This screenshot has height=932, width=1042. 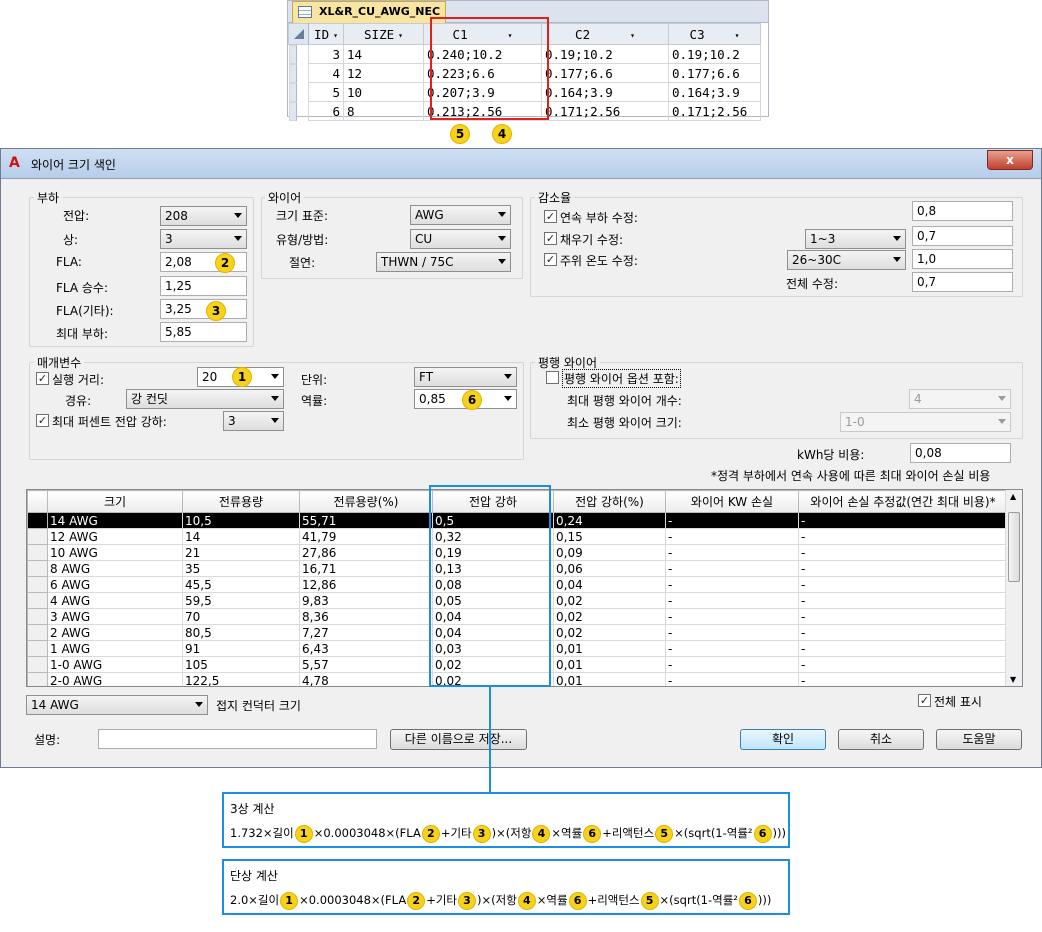 What do you see at coordinates (714, 34) in the screenshot?
I see `col-c3: C3 ▾` at bounding box center [714, 34].